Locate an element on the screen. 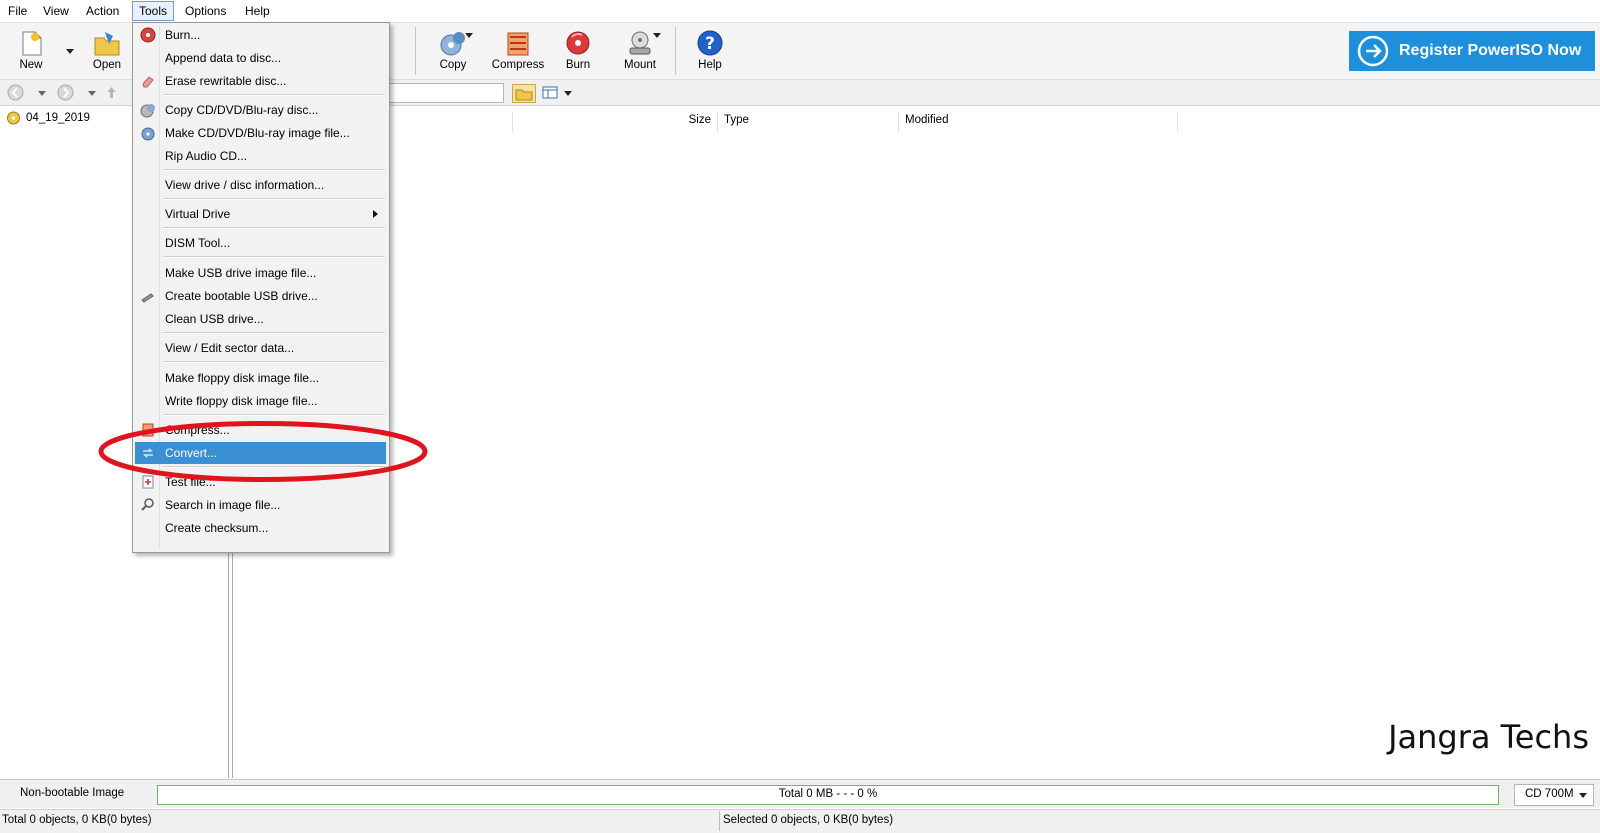 This screenshot has height=833, width=1600. folder-view-icon is located at coordinates (524, 93).